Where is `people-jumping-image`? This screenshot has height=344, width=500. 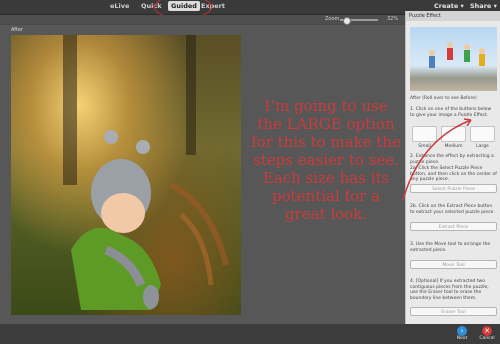 people-jumping-image is located at coordinates (457, 55).